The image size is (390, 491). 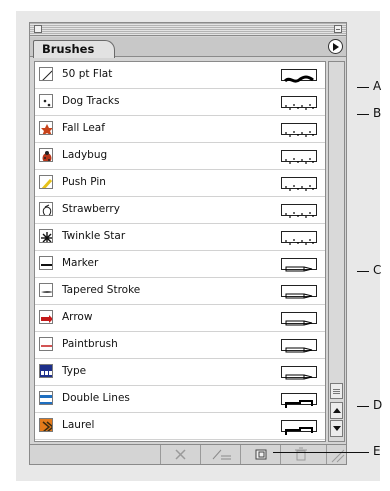 What do you see at coordinates (378, 405) in the screenshot?
I see `callout-letter-d: D` at bounding box center [378, 405].